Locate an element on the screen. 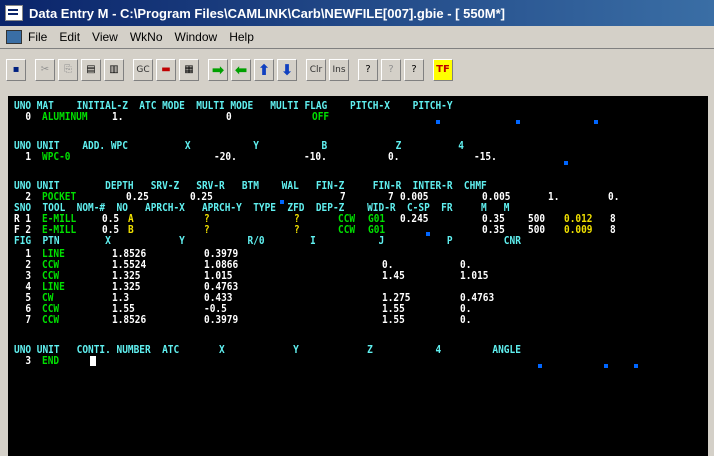 The height and width of the screenshot is (456, 714). clr-button: Clr is located at coordinates (316, 69).